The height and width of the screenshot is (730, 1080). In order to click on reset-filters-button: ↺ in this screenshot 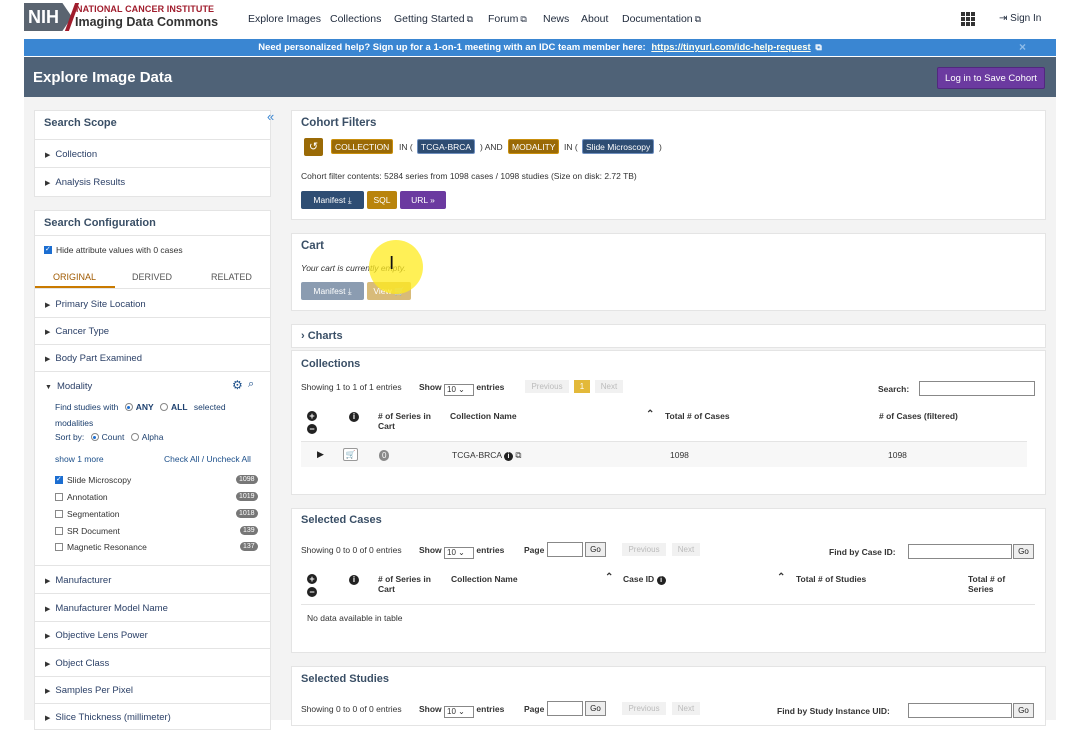, I will do `click(313, 147)`.